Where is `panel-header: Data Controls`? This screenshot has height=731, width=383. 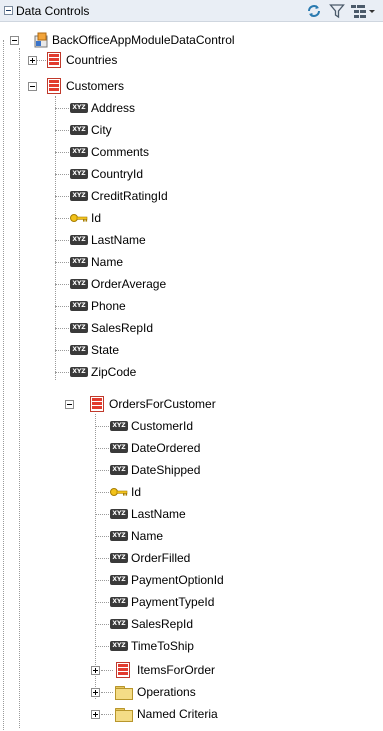
panel-header: Data Controls is located at coordinates (191, 11).